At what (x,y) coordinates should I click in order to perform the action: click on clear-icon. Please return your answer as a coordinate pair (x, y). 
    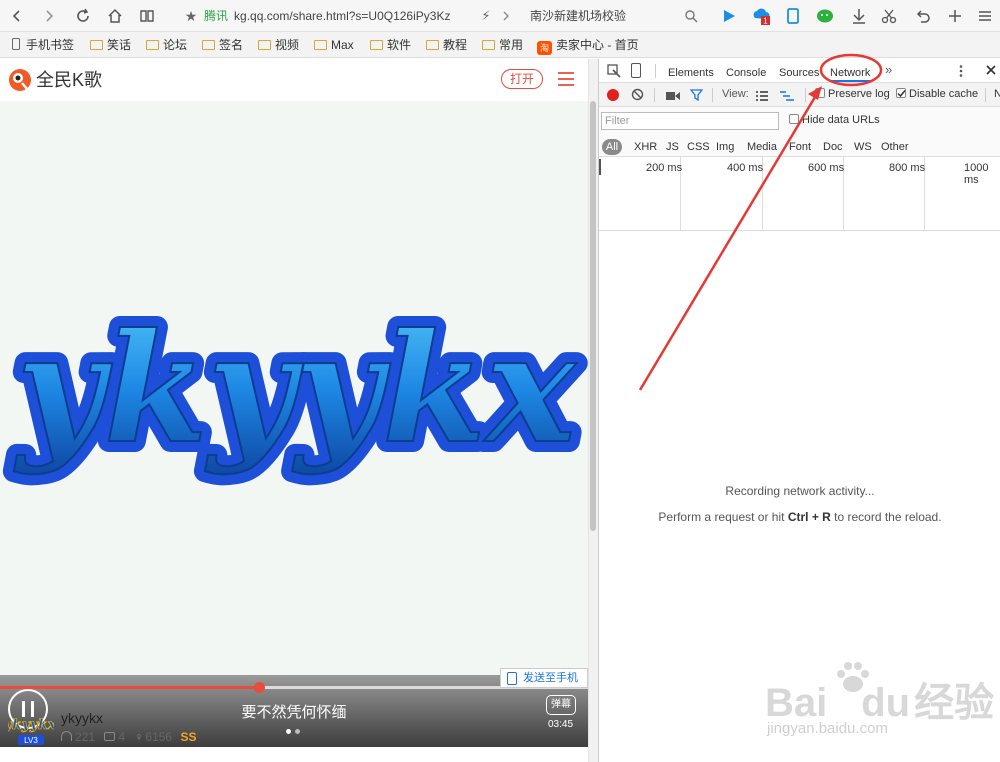
    Looking at the image, I should click on (637, 94).